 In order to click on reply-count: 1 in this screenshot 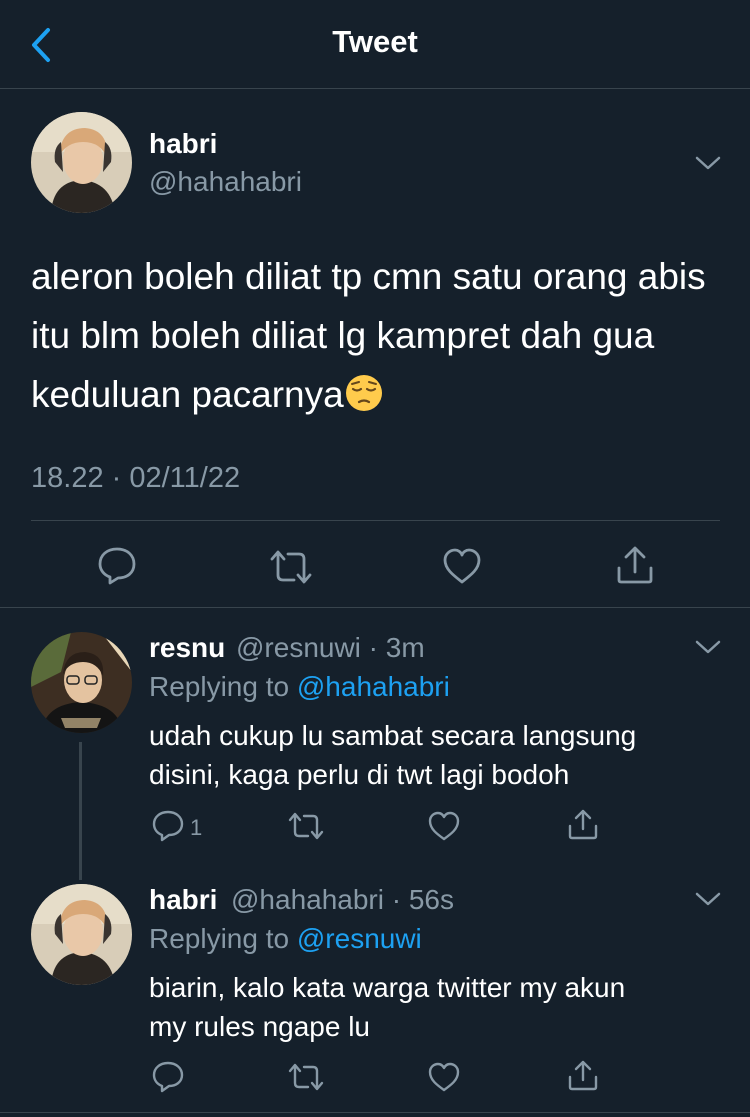, I will do `click(196, 827)`.